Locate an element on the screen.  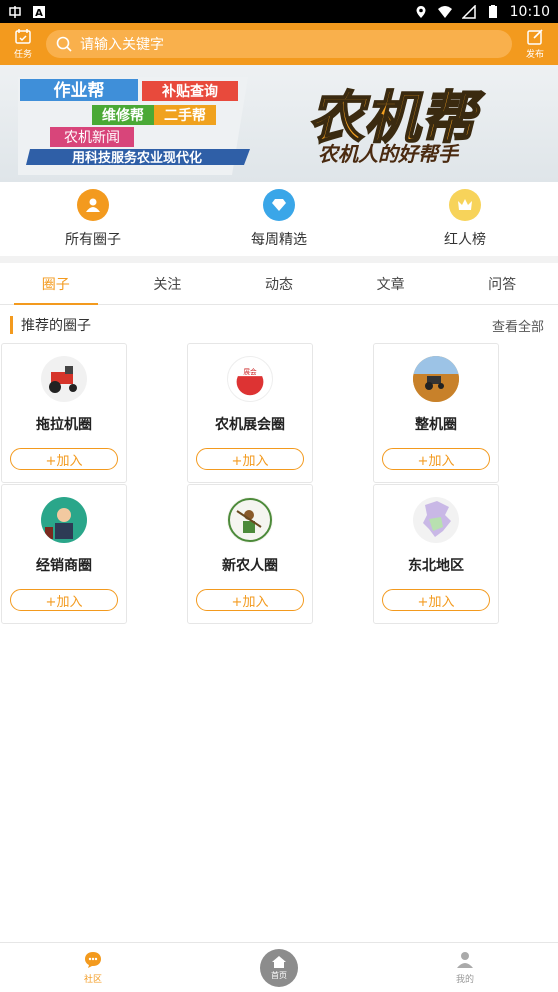
farm-machine-icon is located at coordinates (436, 379).